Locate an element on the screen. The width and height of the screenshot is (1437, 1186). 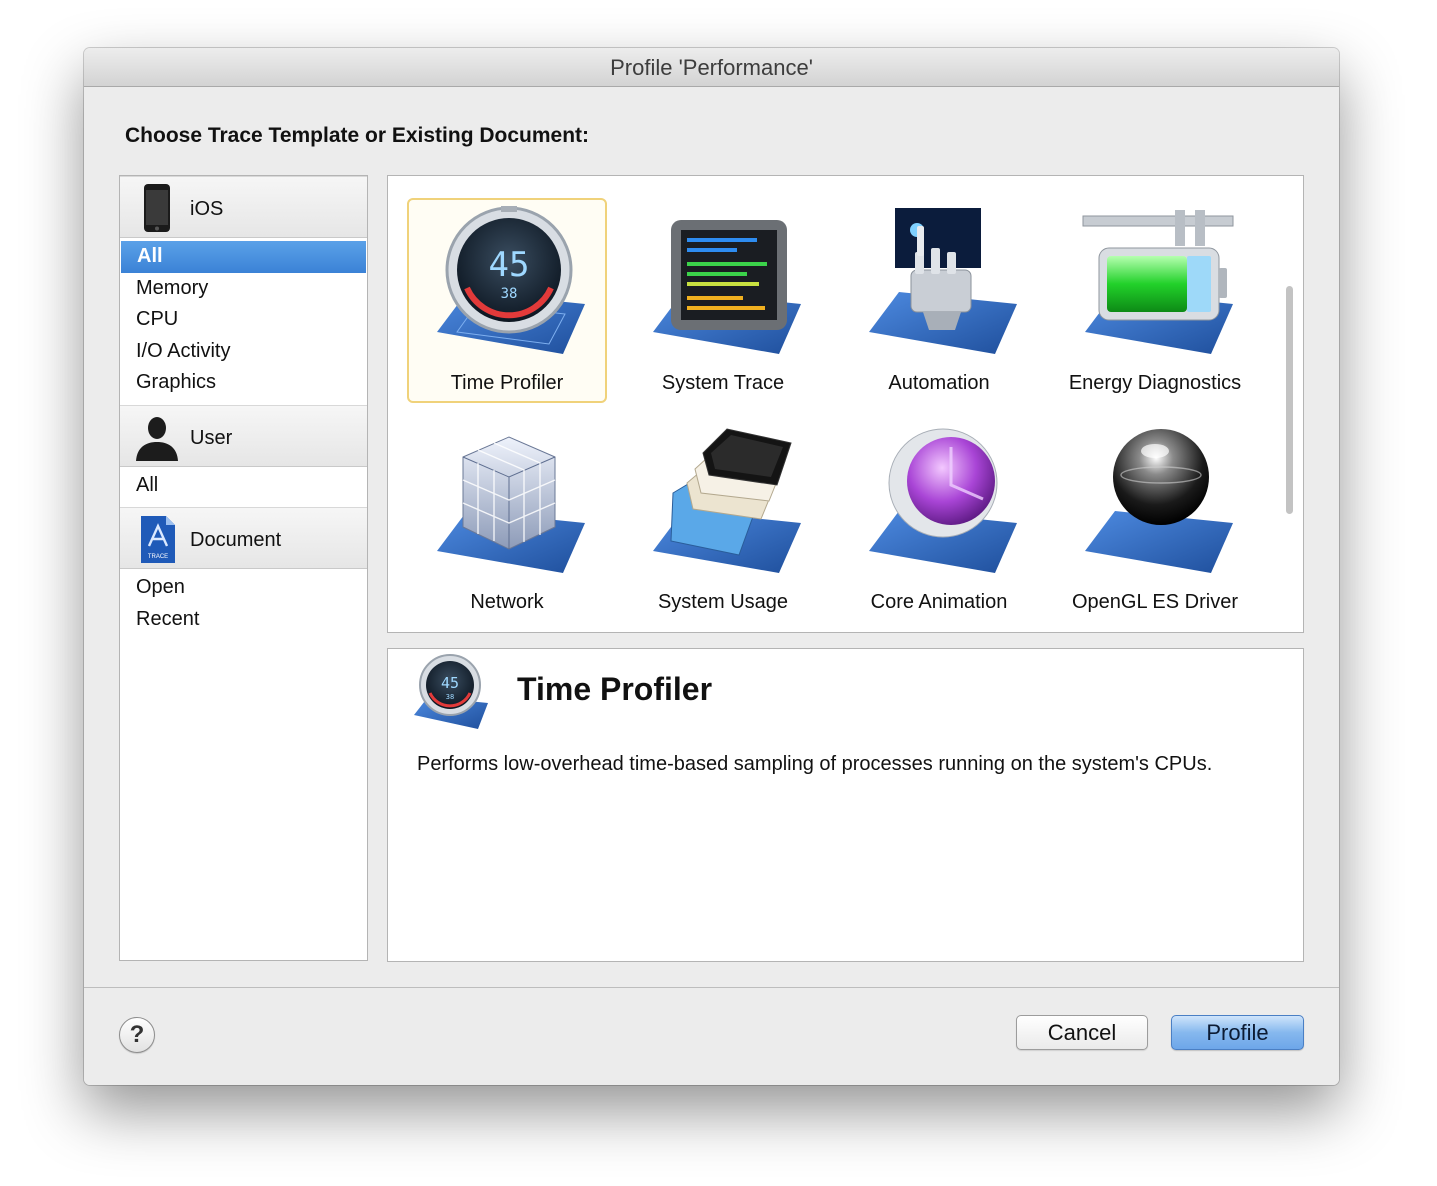
sidebar-item-io-activity: I/O Activity is located at coordinates (243, 352).